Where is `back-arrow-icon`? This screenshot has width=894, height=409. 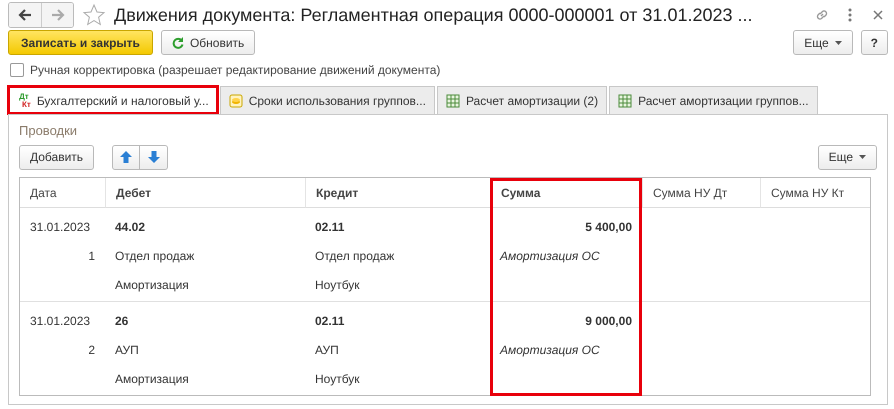
back-arrow-icon is located at coordinates (25, 15).